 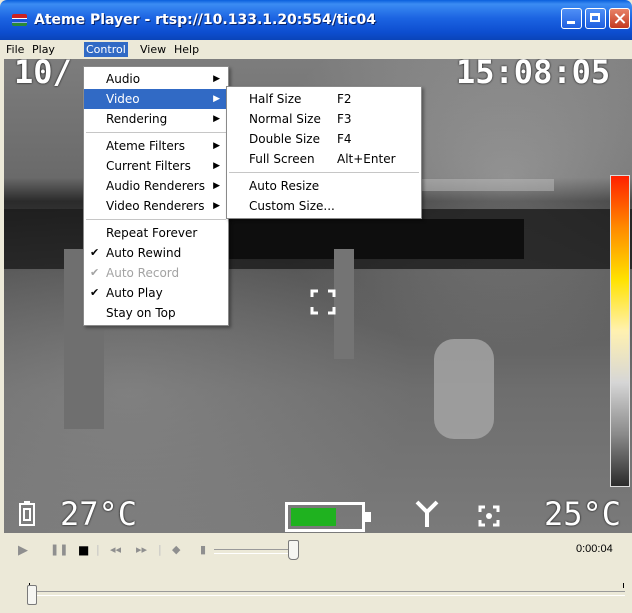 What do you see at coordinates (324, 159) in the screenshot?
I see `video-menu-full-screen: Full Screen Alt+Enter` at bounding box center [324, 159].